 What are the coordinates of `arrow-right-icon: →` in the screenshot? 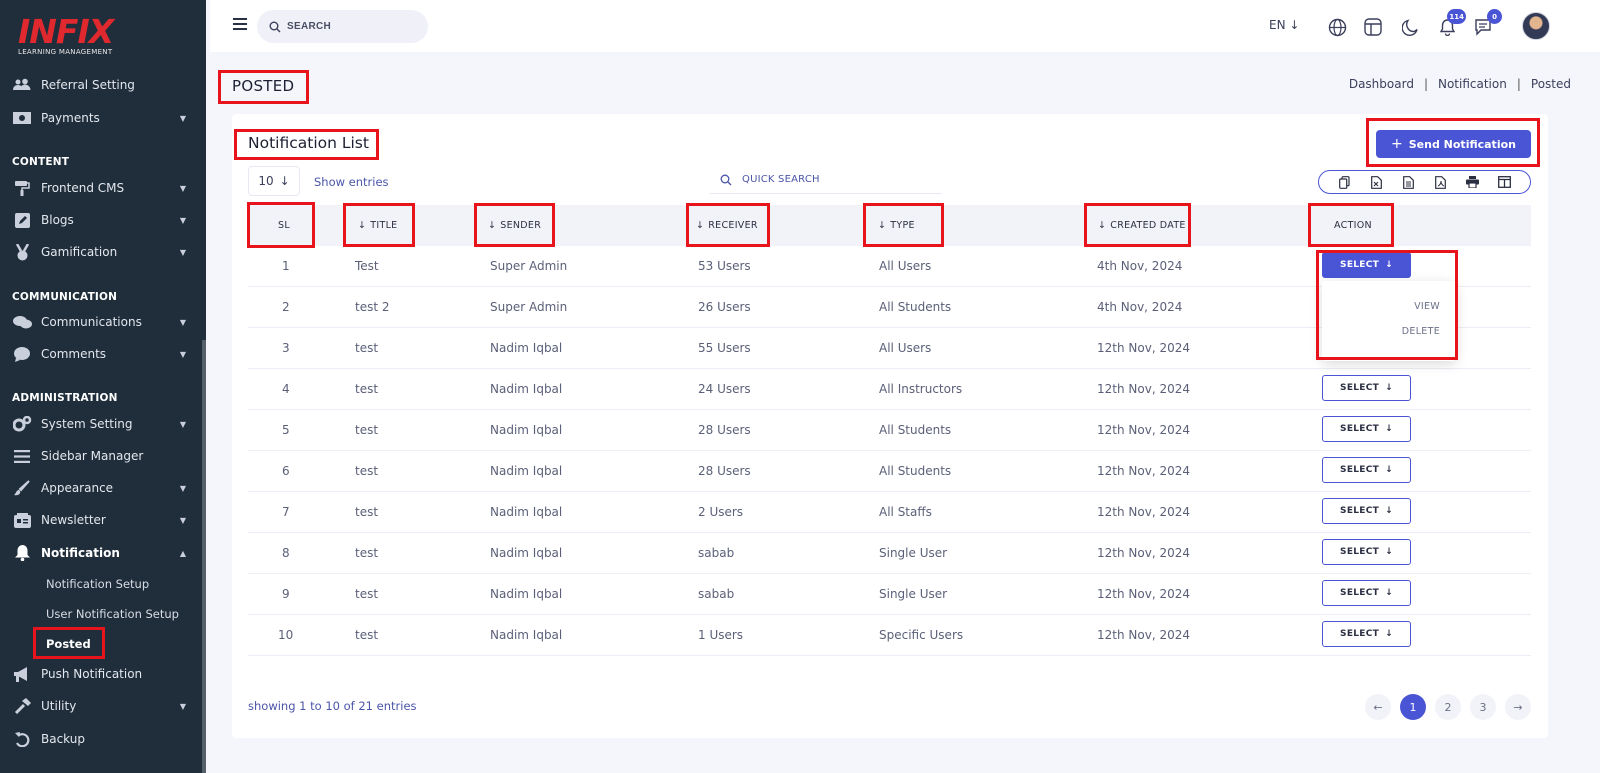 It's located at (1518, 707).